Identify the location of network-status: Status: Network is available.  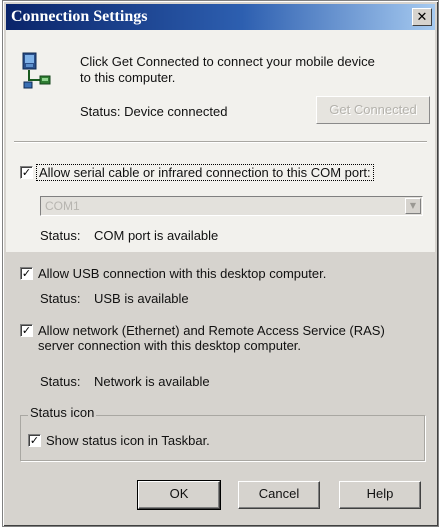
(125, 381).